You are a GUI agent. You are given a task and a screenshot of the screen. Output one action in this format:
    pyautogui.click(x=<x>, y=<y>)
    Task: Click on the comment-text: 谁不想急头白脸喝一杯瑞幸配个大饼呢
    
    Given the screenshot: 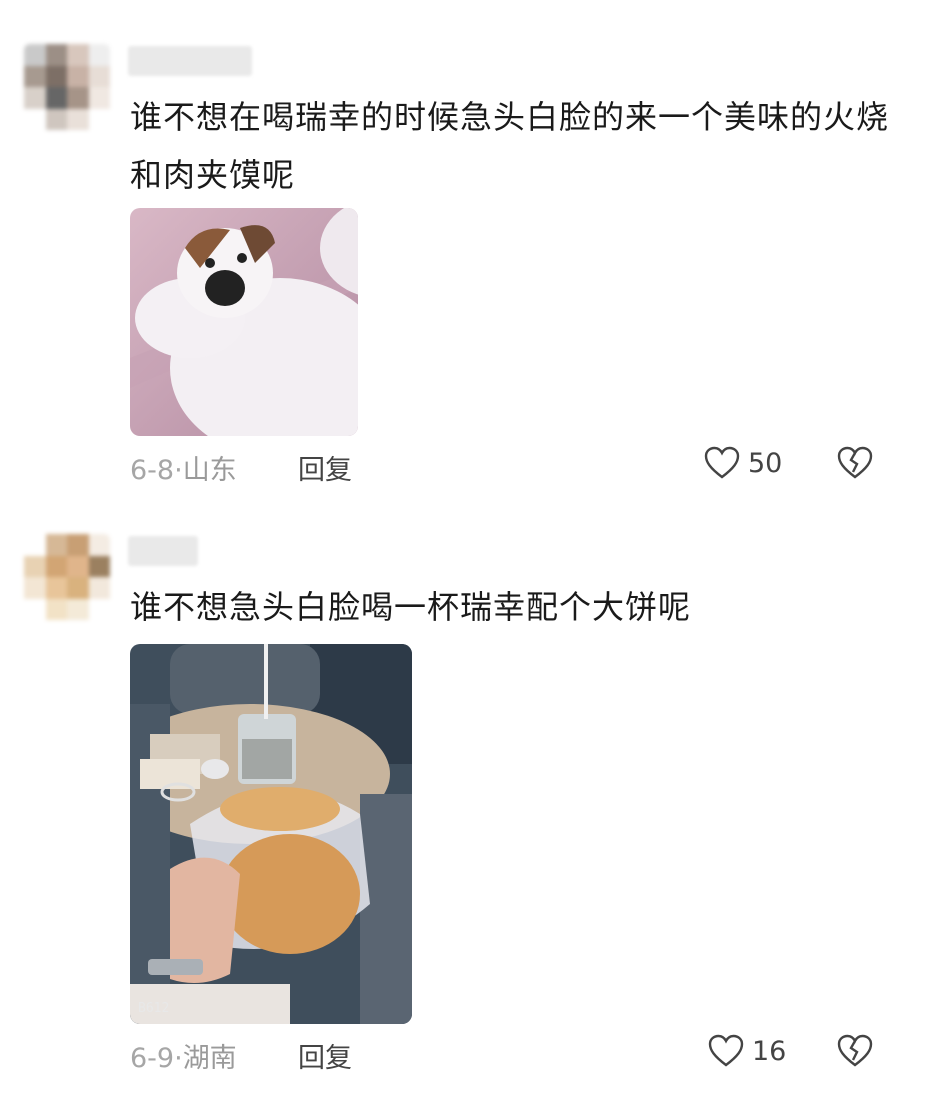 What is the action you would take?
    pyautogui.click(x=411, y=607)
    